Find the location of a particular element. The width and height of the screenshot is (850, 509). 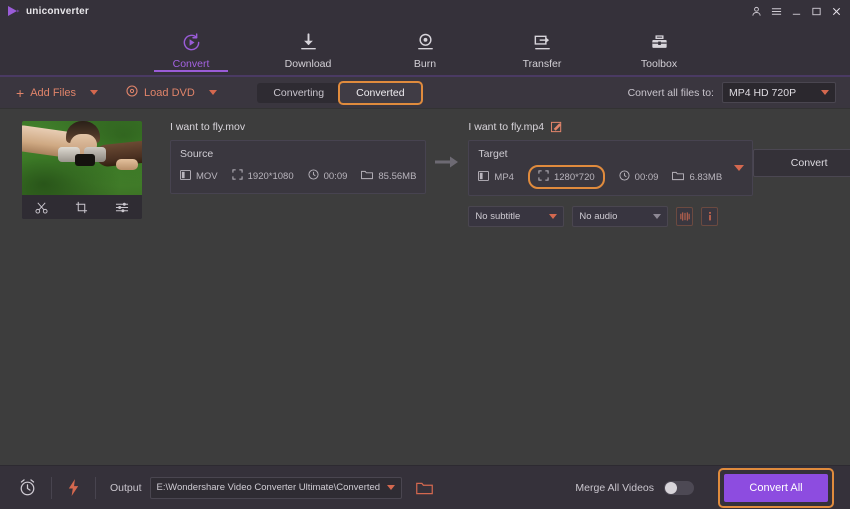

format-select: MP4 HD 720P is located at coordinates (778, 92).